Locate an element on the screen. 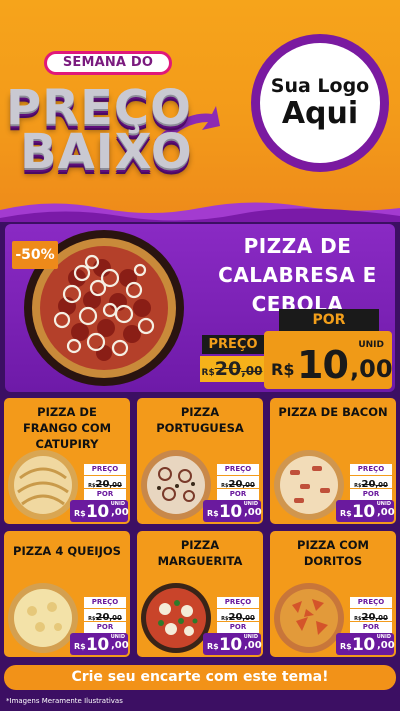  wave-divider is located at coordinates (200, 212).